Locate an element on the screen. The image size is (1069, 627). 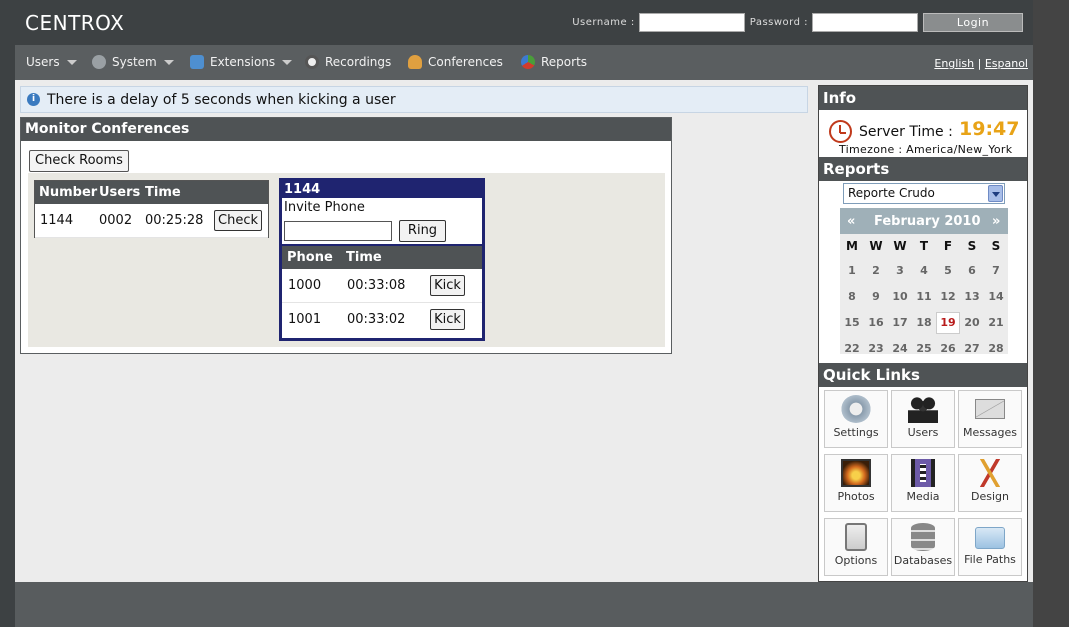
nav-system: System is located at coordinates (133, 62).